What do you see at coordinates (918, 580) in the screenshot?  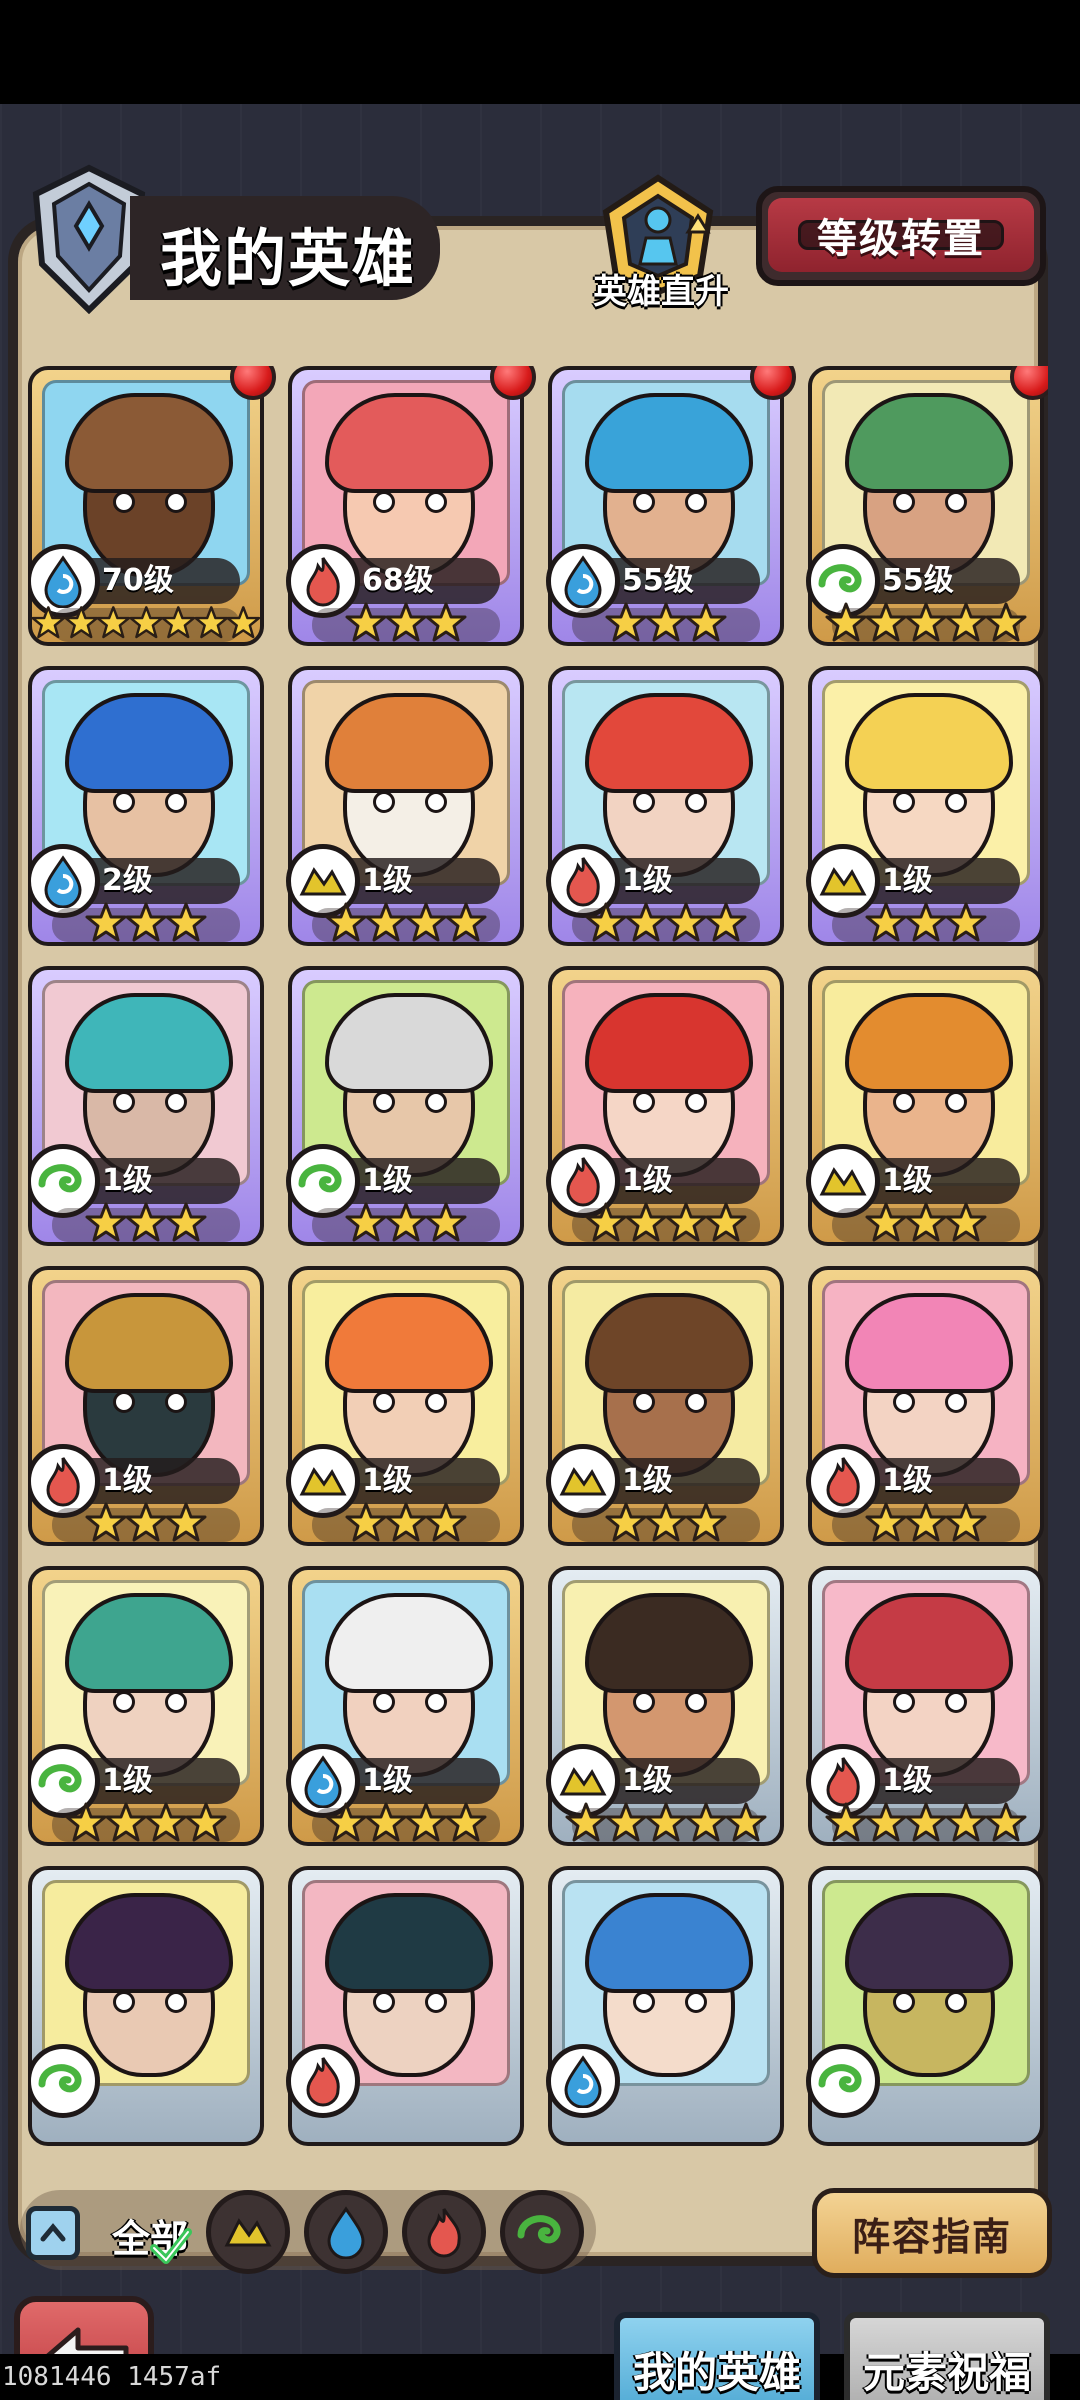 I see `hero-level: 55级` at bounding box center [918, 580].